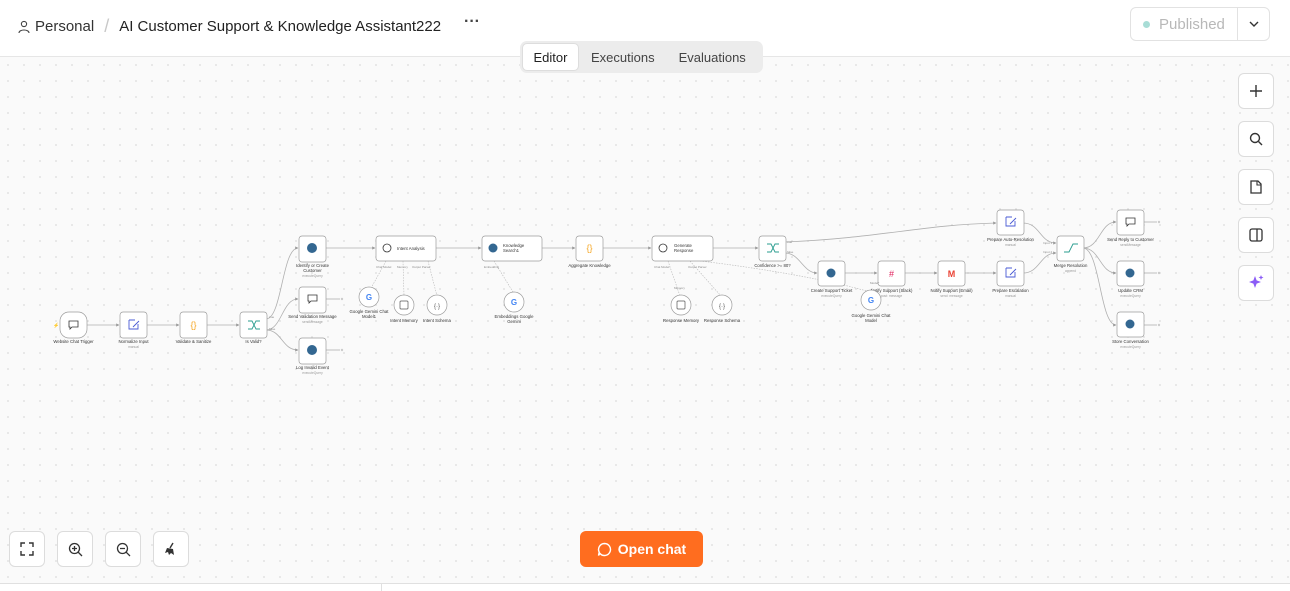 The height and width of the screenshot is (591, 1290). I want to click on open-chat-button: Open chat, so click(641, 549).